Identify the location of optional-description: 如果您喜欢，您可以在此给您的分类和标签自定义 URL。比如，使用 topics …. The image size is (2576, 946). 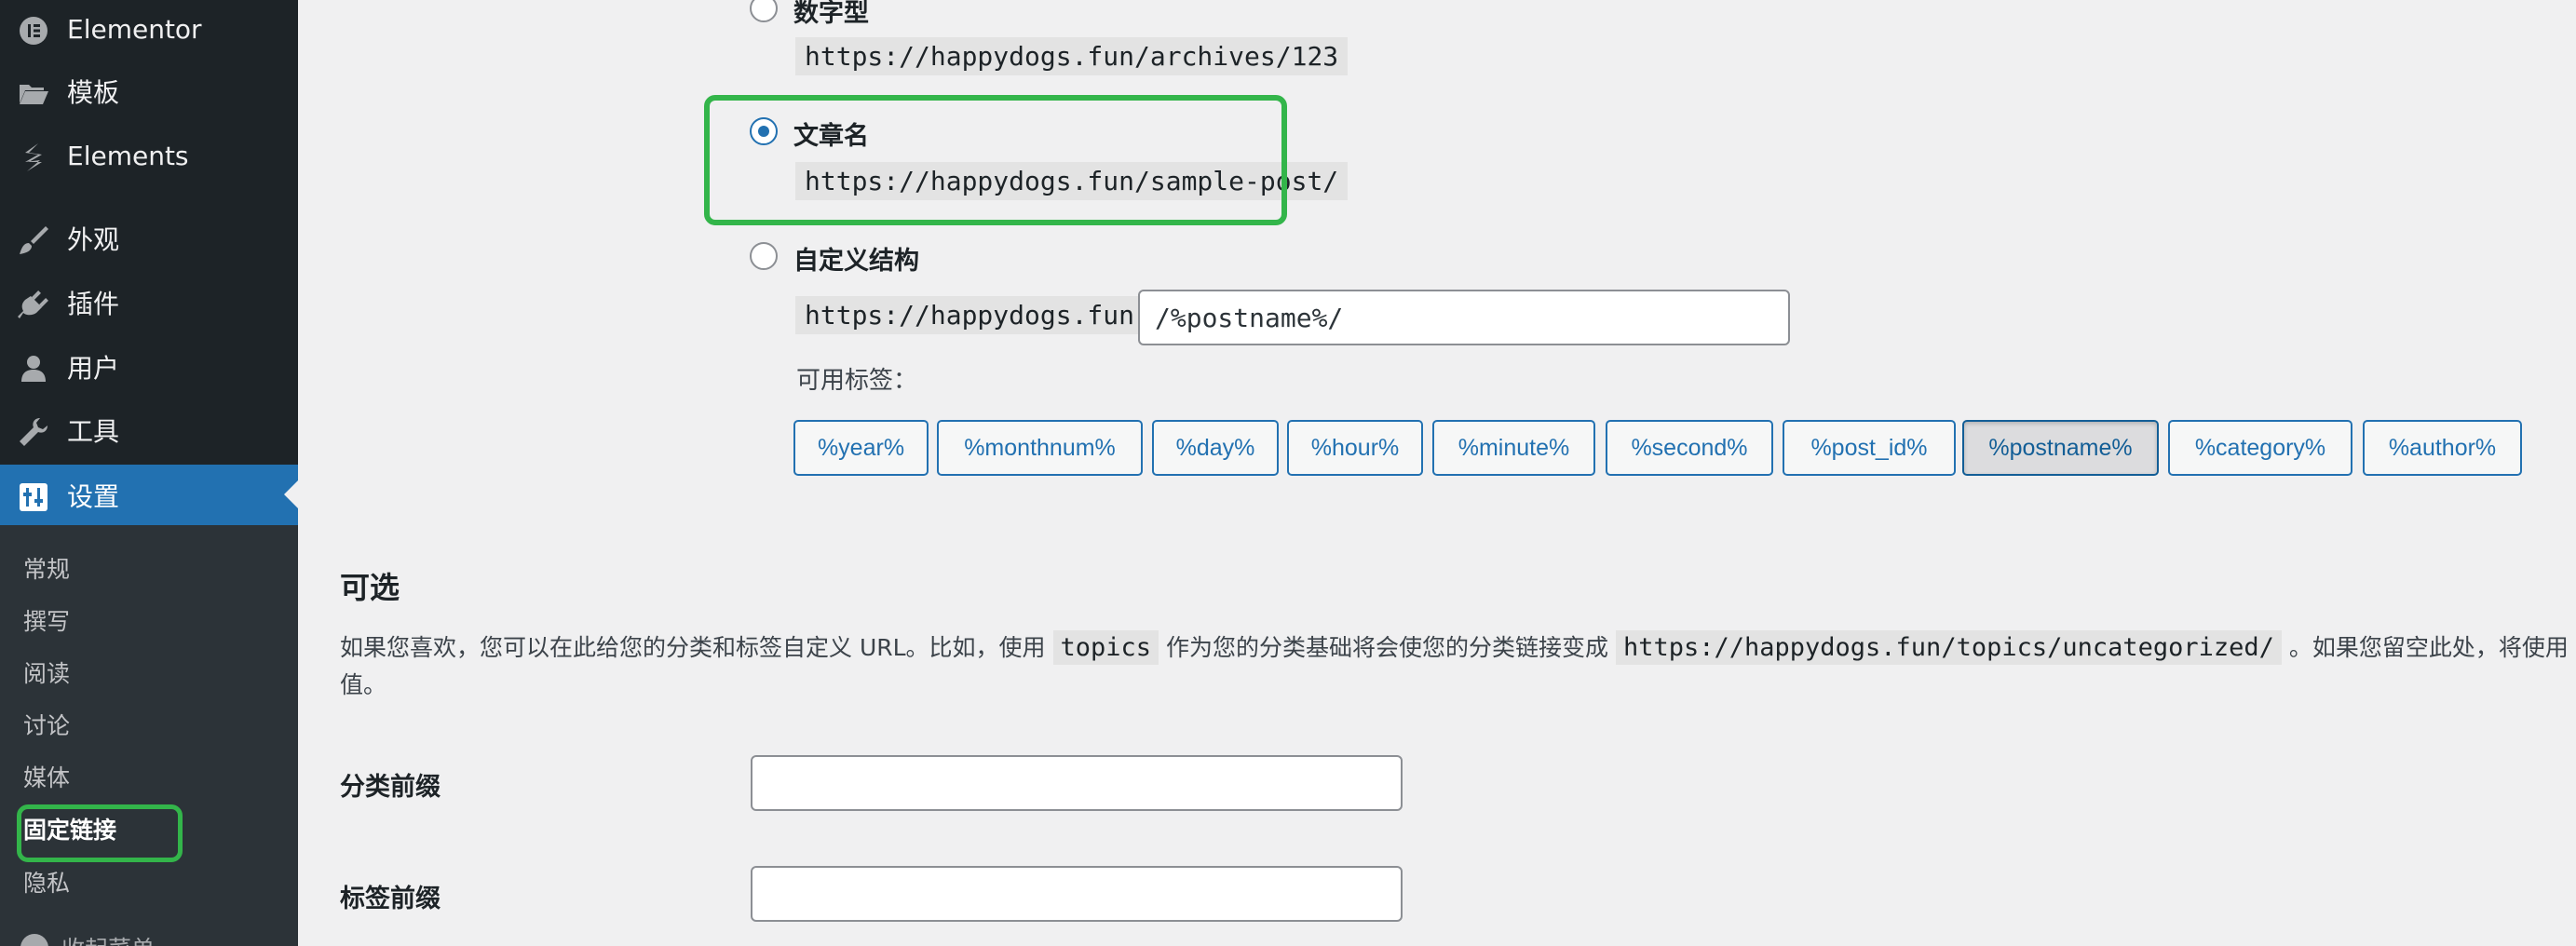
(1454, 648).